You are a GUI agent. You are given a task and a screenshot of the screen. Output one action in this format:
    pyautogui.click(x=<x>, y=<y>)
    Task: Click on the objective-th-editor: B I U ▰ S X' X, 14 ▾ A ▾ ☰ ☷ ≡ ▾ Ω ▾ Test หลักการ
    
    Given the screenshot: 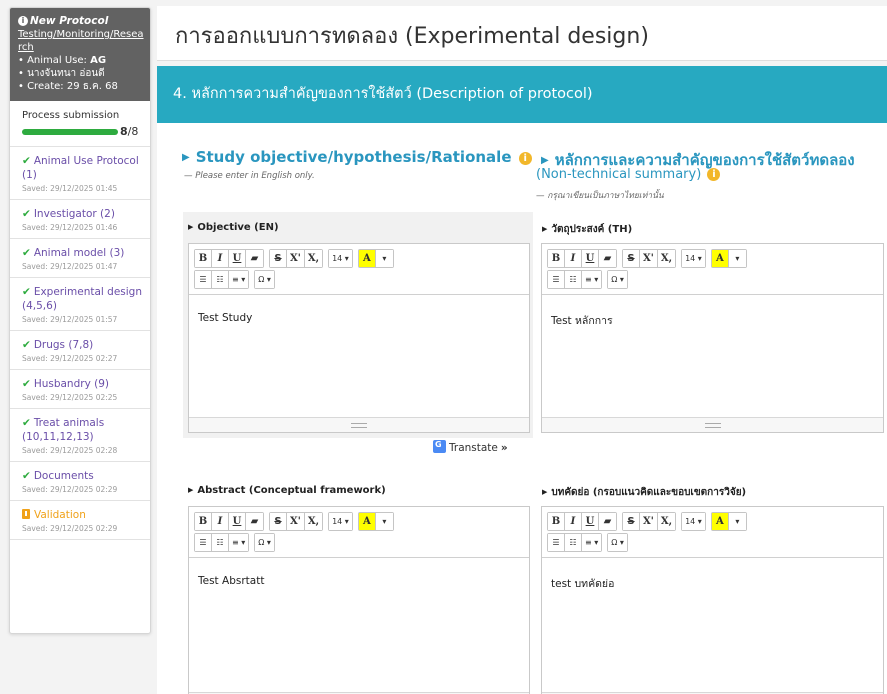 What is the action you would take?
    pyautogui.click(x=712, y=338)
    